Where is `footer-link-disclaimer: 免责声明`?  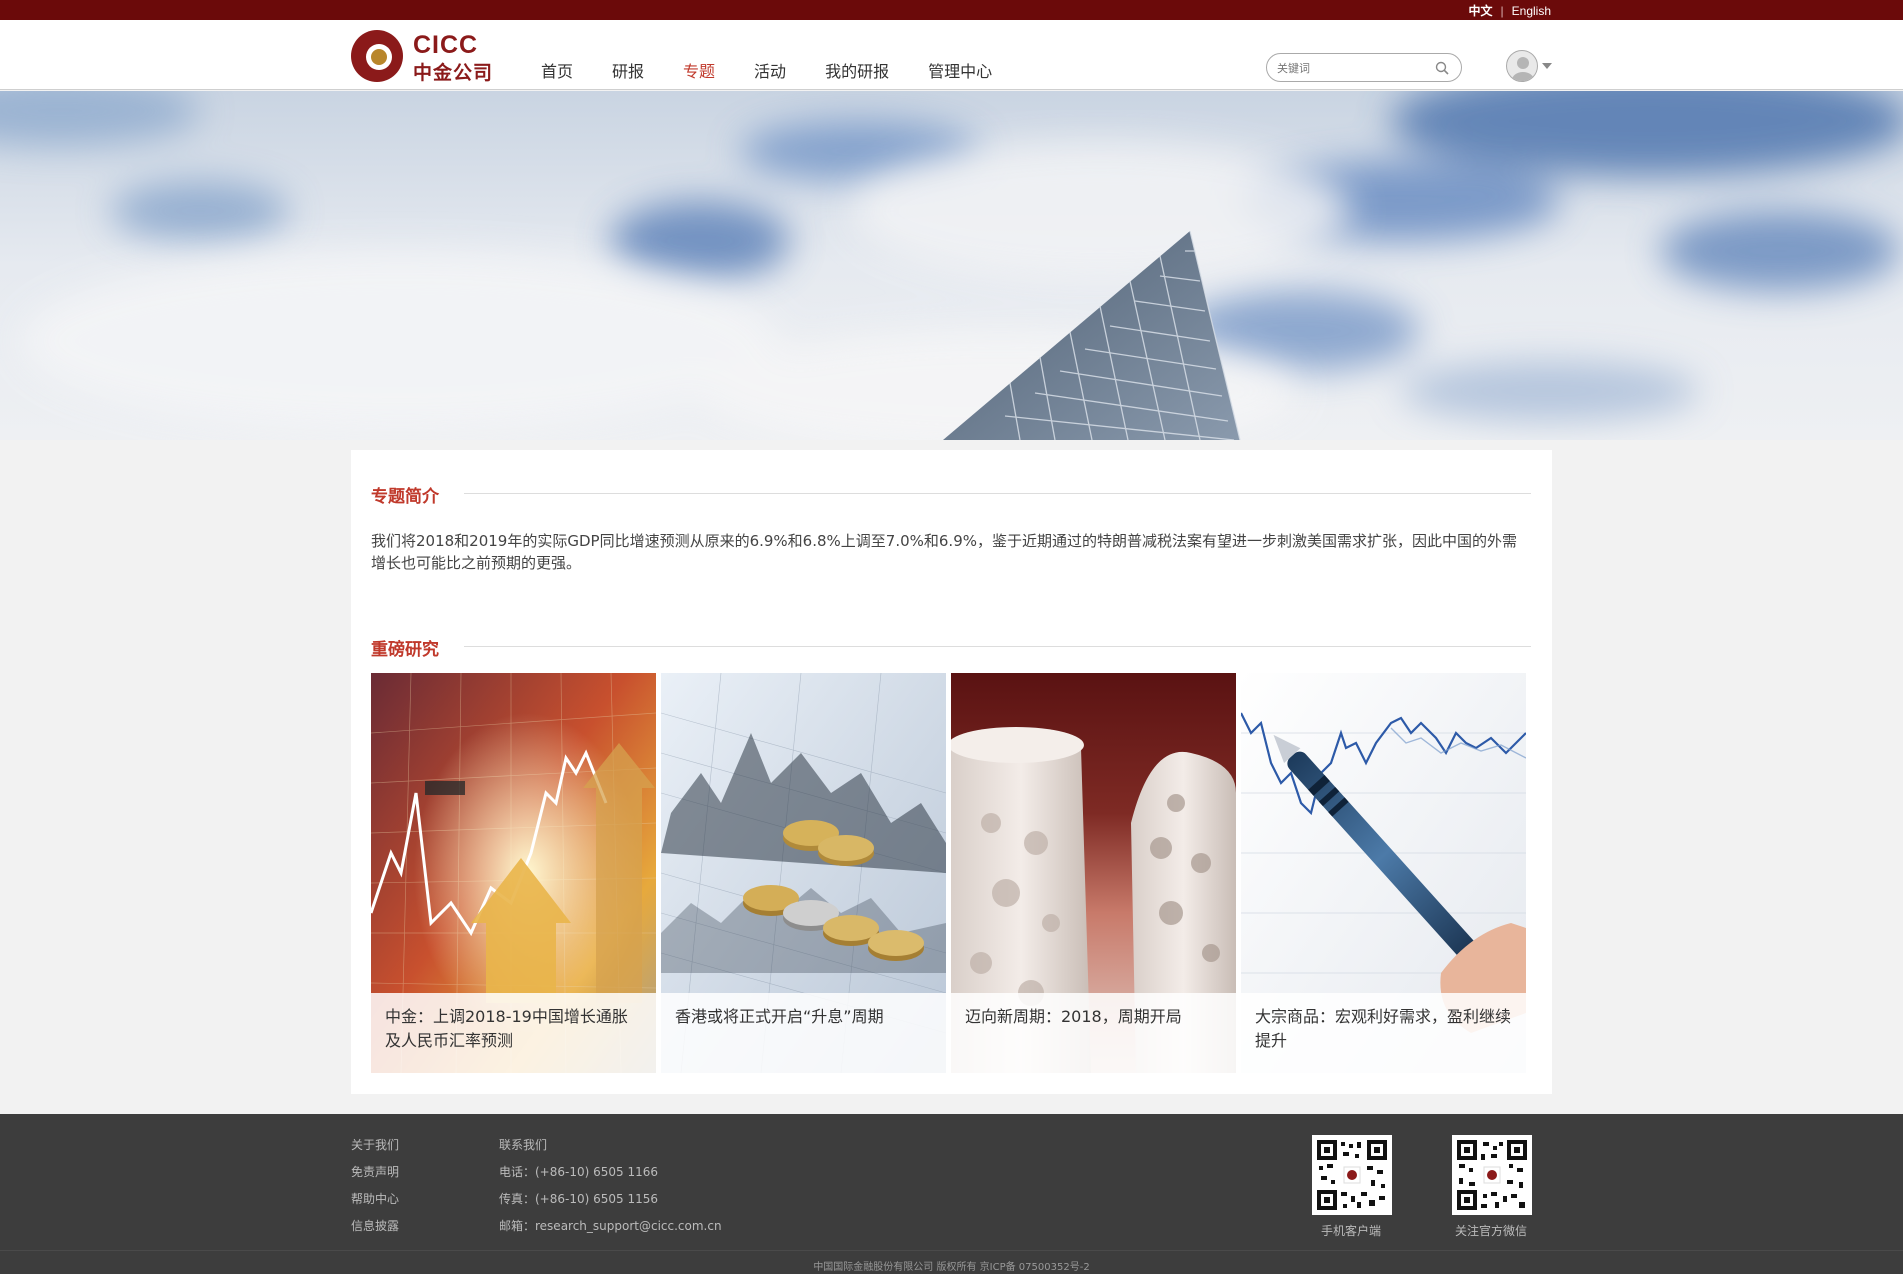
footer-link-disclaimer: 免责声明 is located at coordinates (375, 1171).